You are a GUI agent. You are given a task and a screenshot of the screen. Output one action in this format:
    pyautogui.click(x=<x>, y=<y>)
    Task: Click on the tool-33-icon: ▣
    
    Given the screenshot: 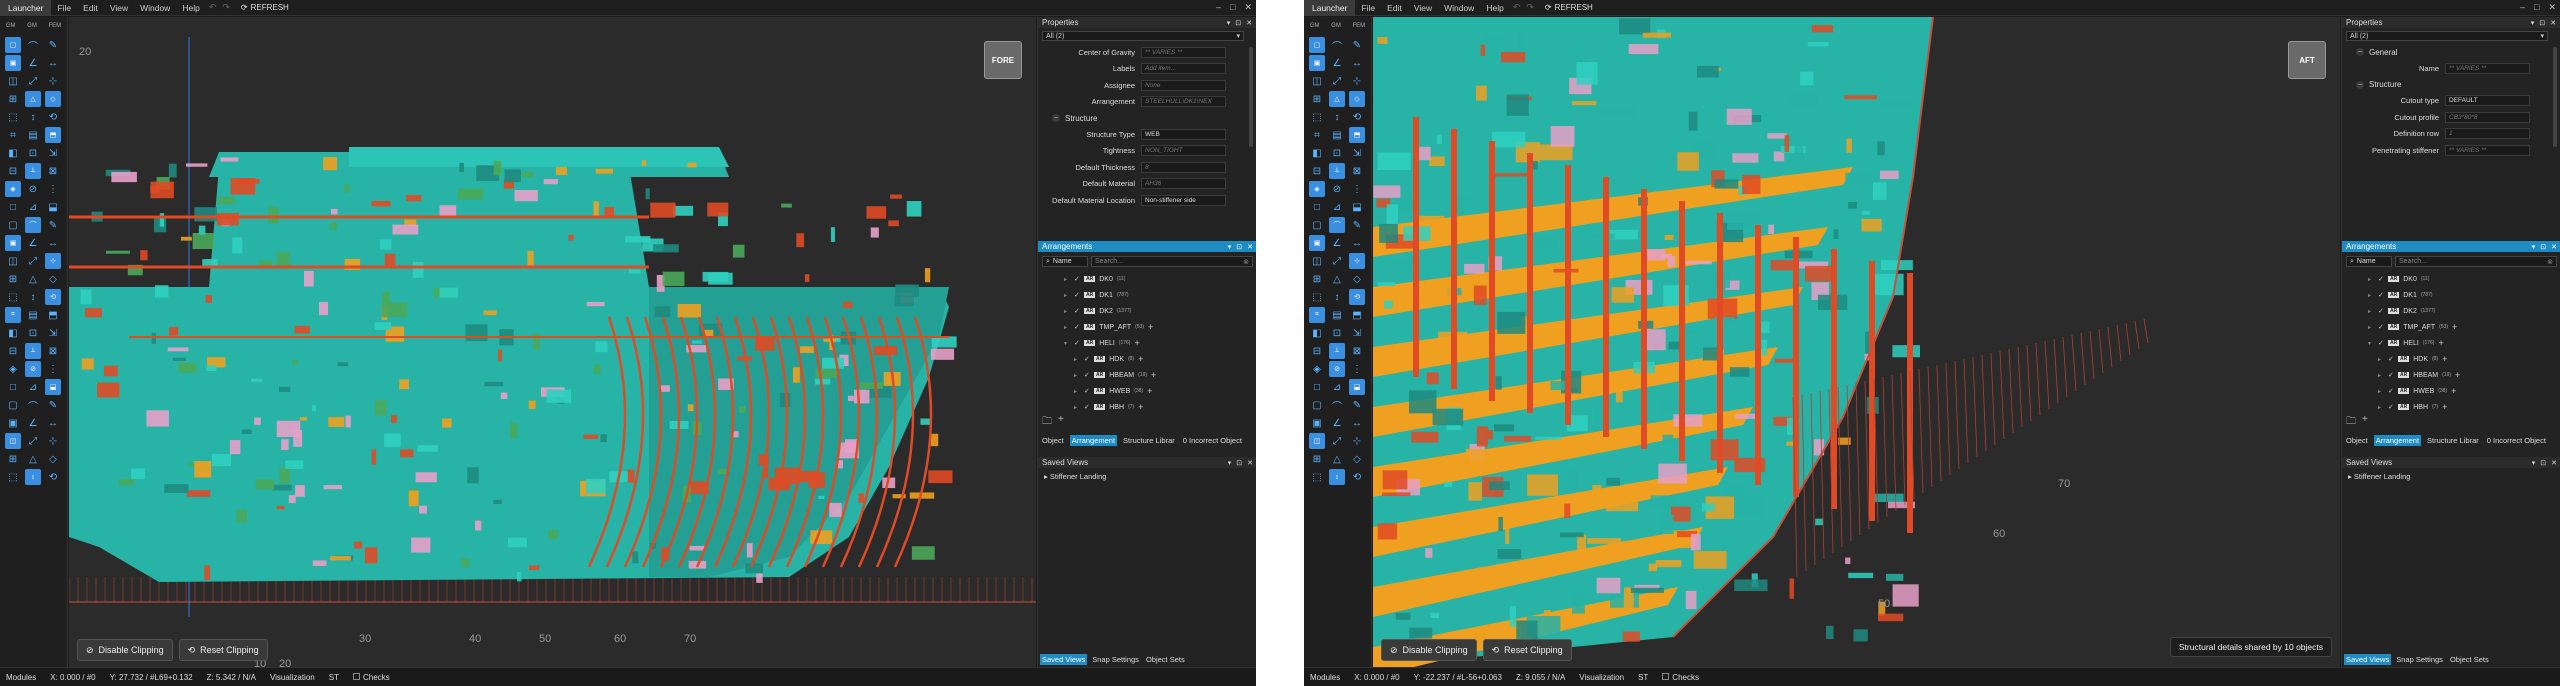 What is the action you would take?
    pyautogui.click(x=13, y=243)
    